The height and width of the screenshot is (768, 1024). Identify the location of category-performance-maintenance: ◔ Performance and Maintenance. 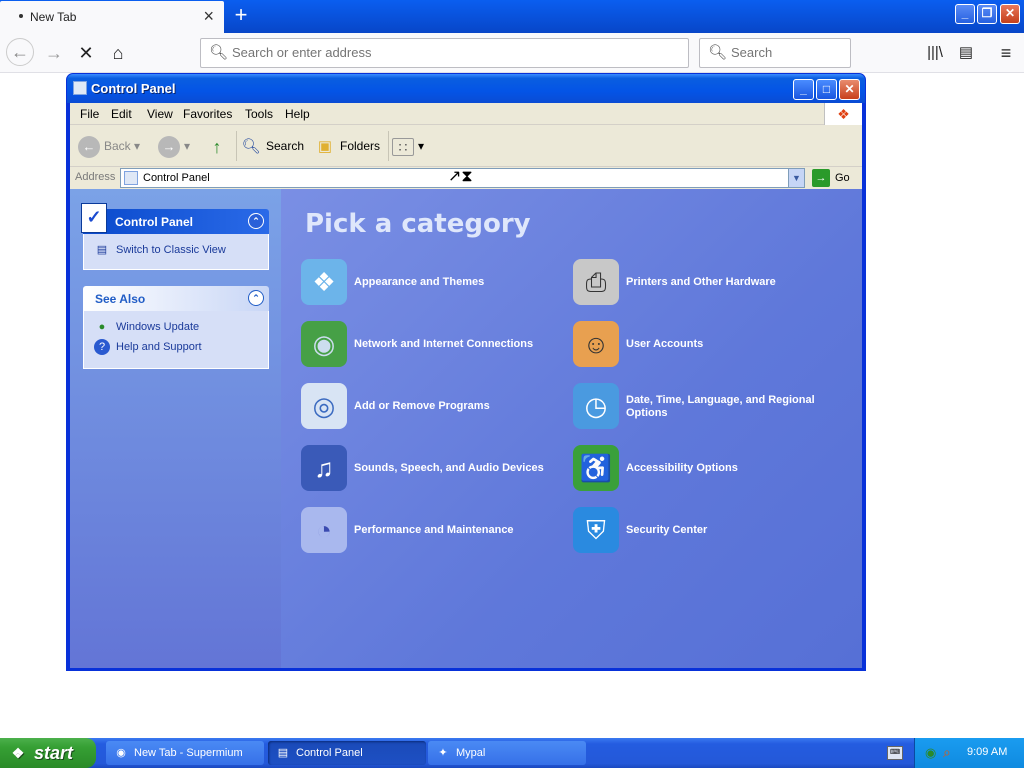
(436, 532).